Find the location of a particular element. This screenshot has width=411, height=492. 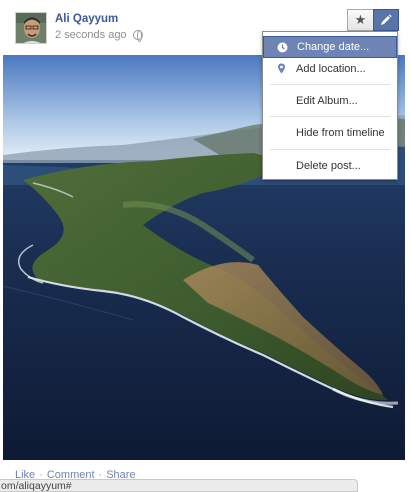

map-pin-icon is located at coordinates (281, 68).